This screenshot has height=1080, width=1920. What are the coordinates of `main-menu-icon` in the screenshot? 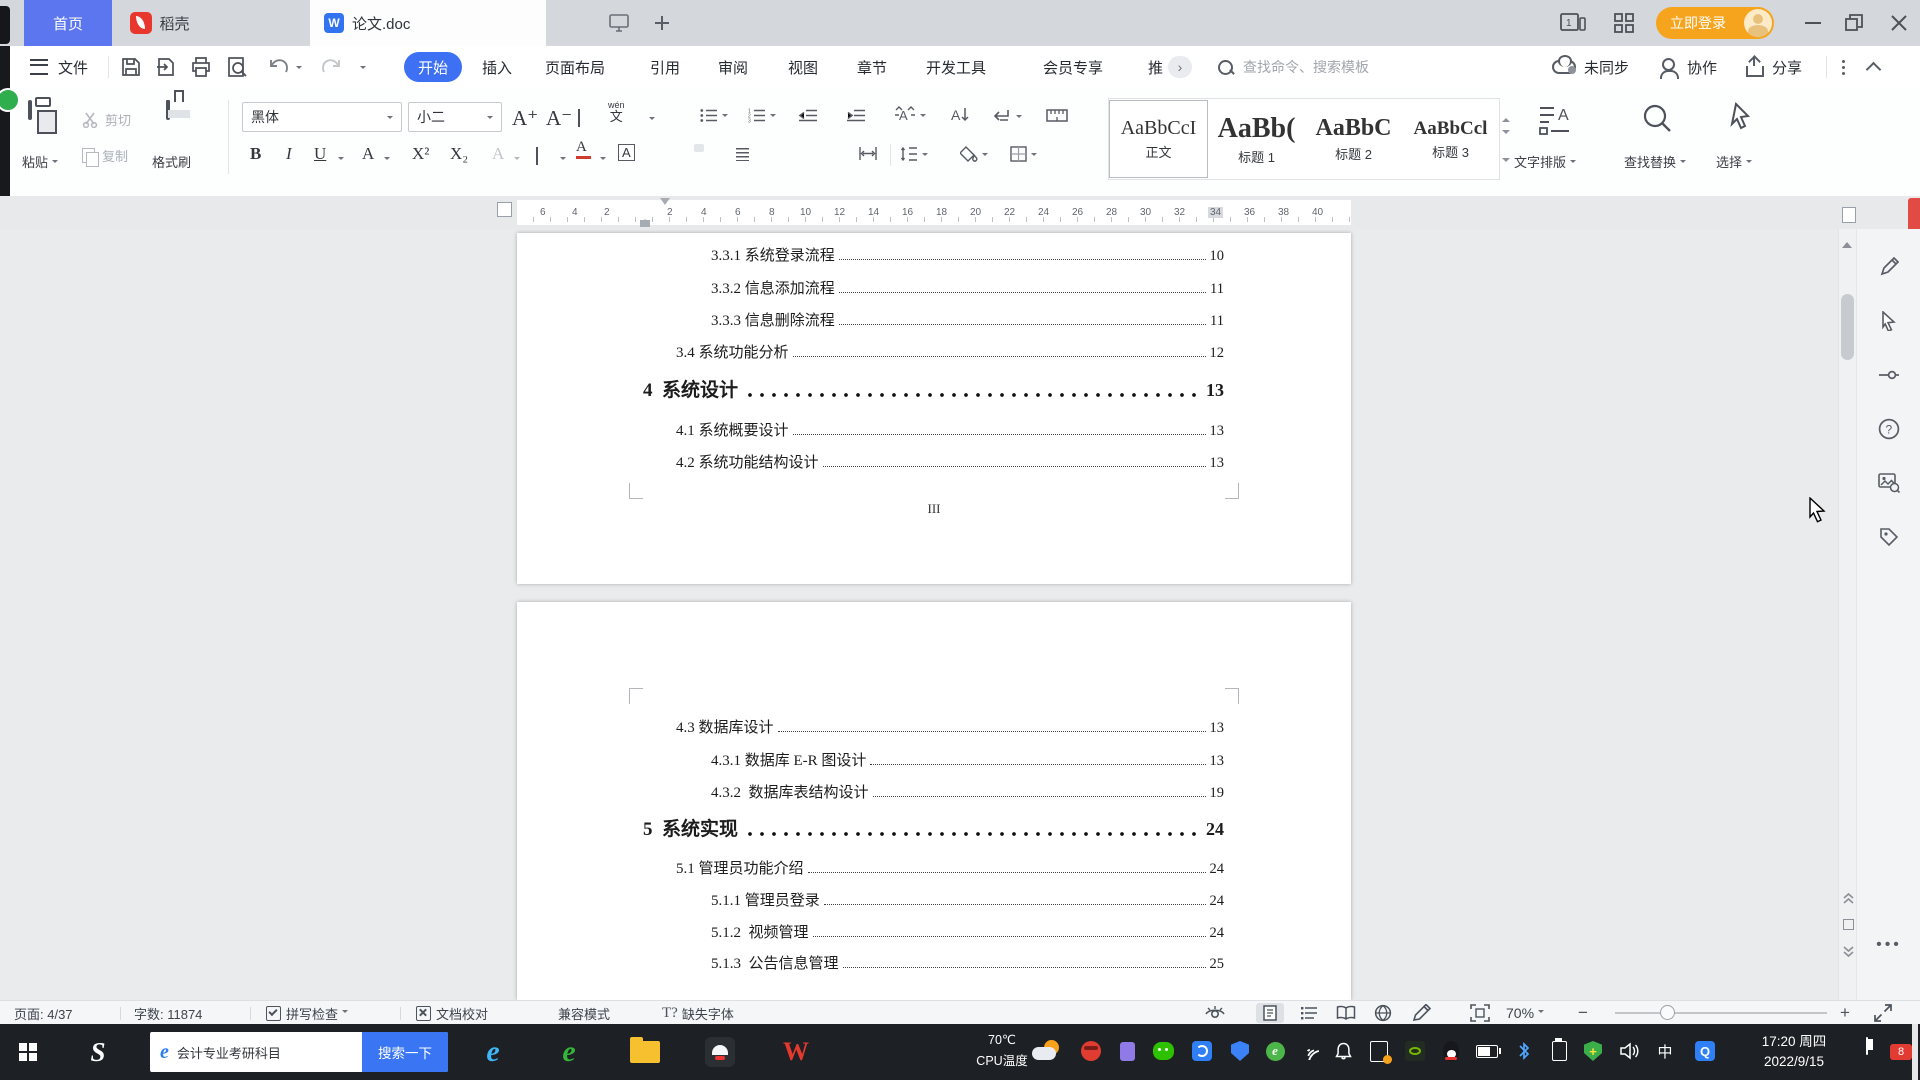 It's located at (39, 67).